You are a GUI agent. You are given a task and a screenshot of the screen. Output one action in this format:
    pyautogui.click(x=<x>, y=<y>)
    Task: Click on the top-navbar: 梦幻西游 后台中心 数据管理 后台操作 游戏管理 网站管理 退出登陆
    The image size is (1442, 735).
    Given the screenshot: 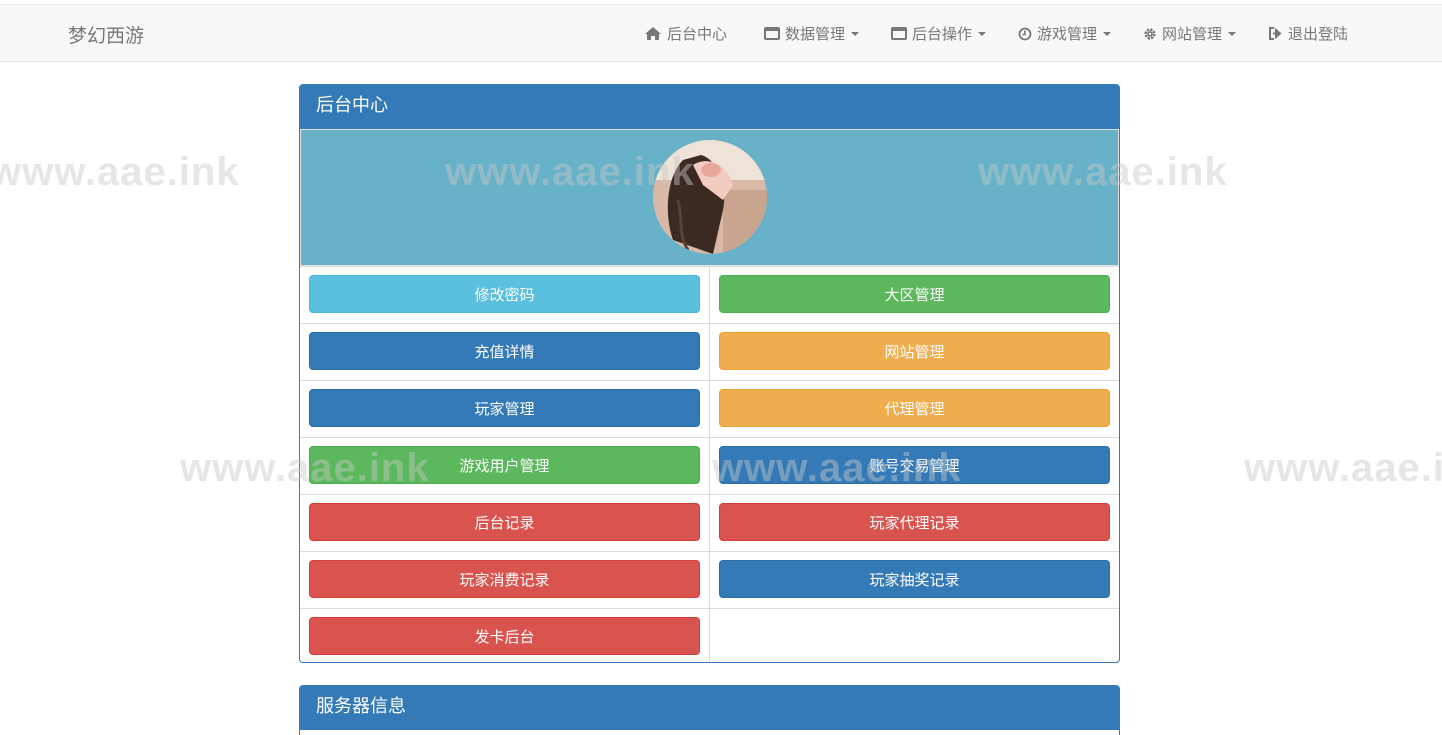 What is the action you would take?
    pyautogui.click(x=721, y=33)
    